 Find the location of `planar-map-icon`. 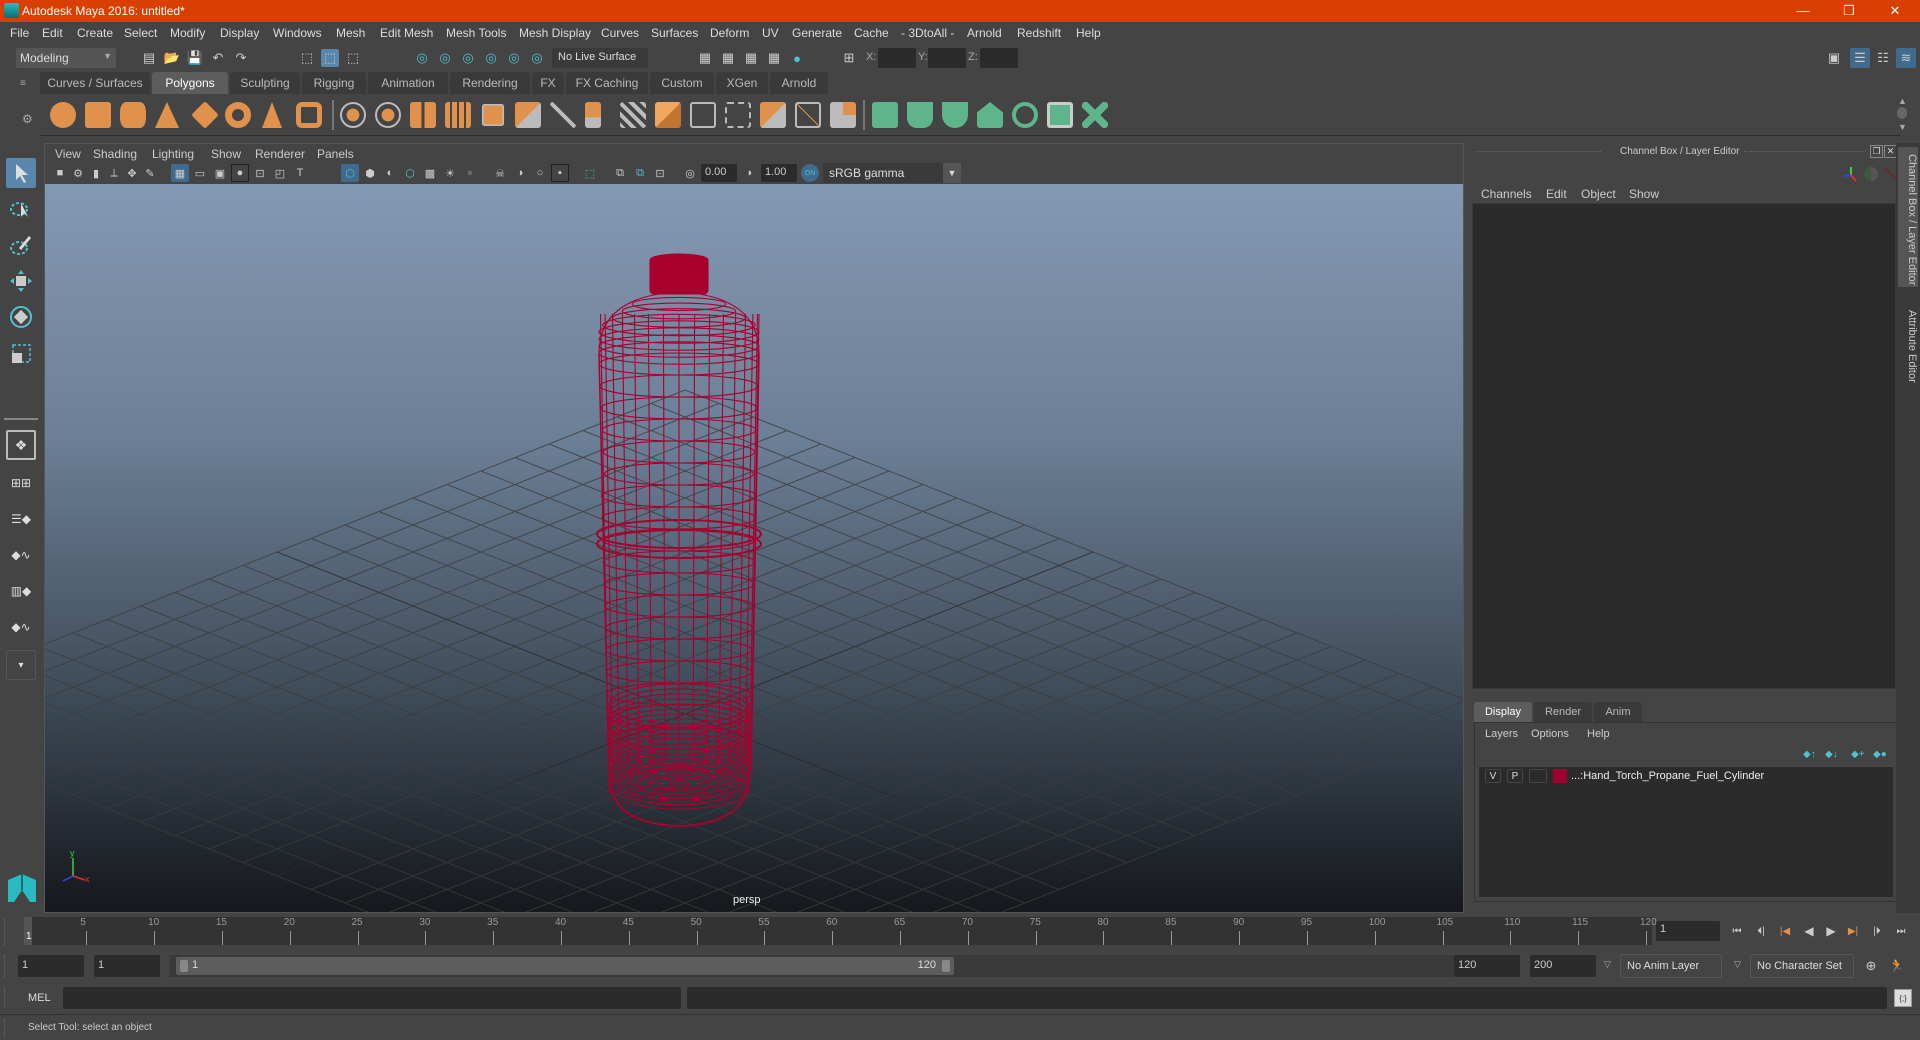

planar-map-icon is located at coordinates (885, 115).